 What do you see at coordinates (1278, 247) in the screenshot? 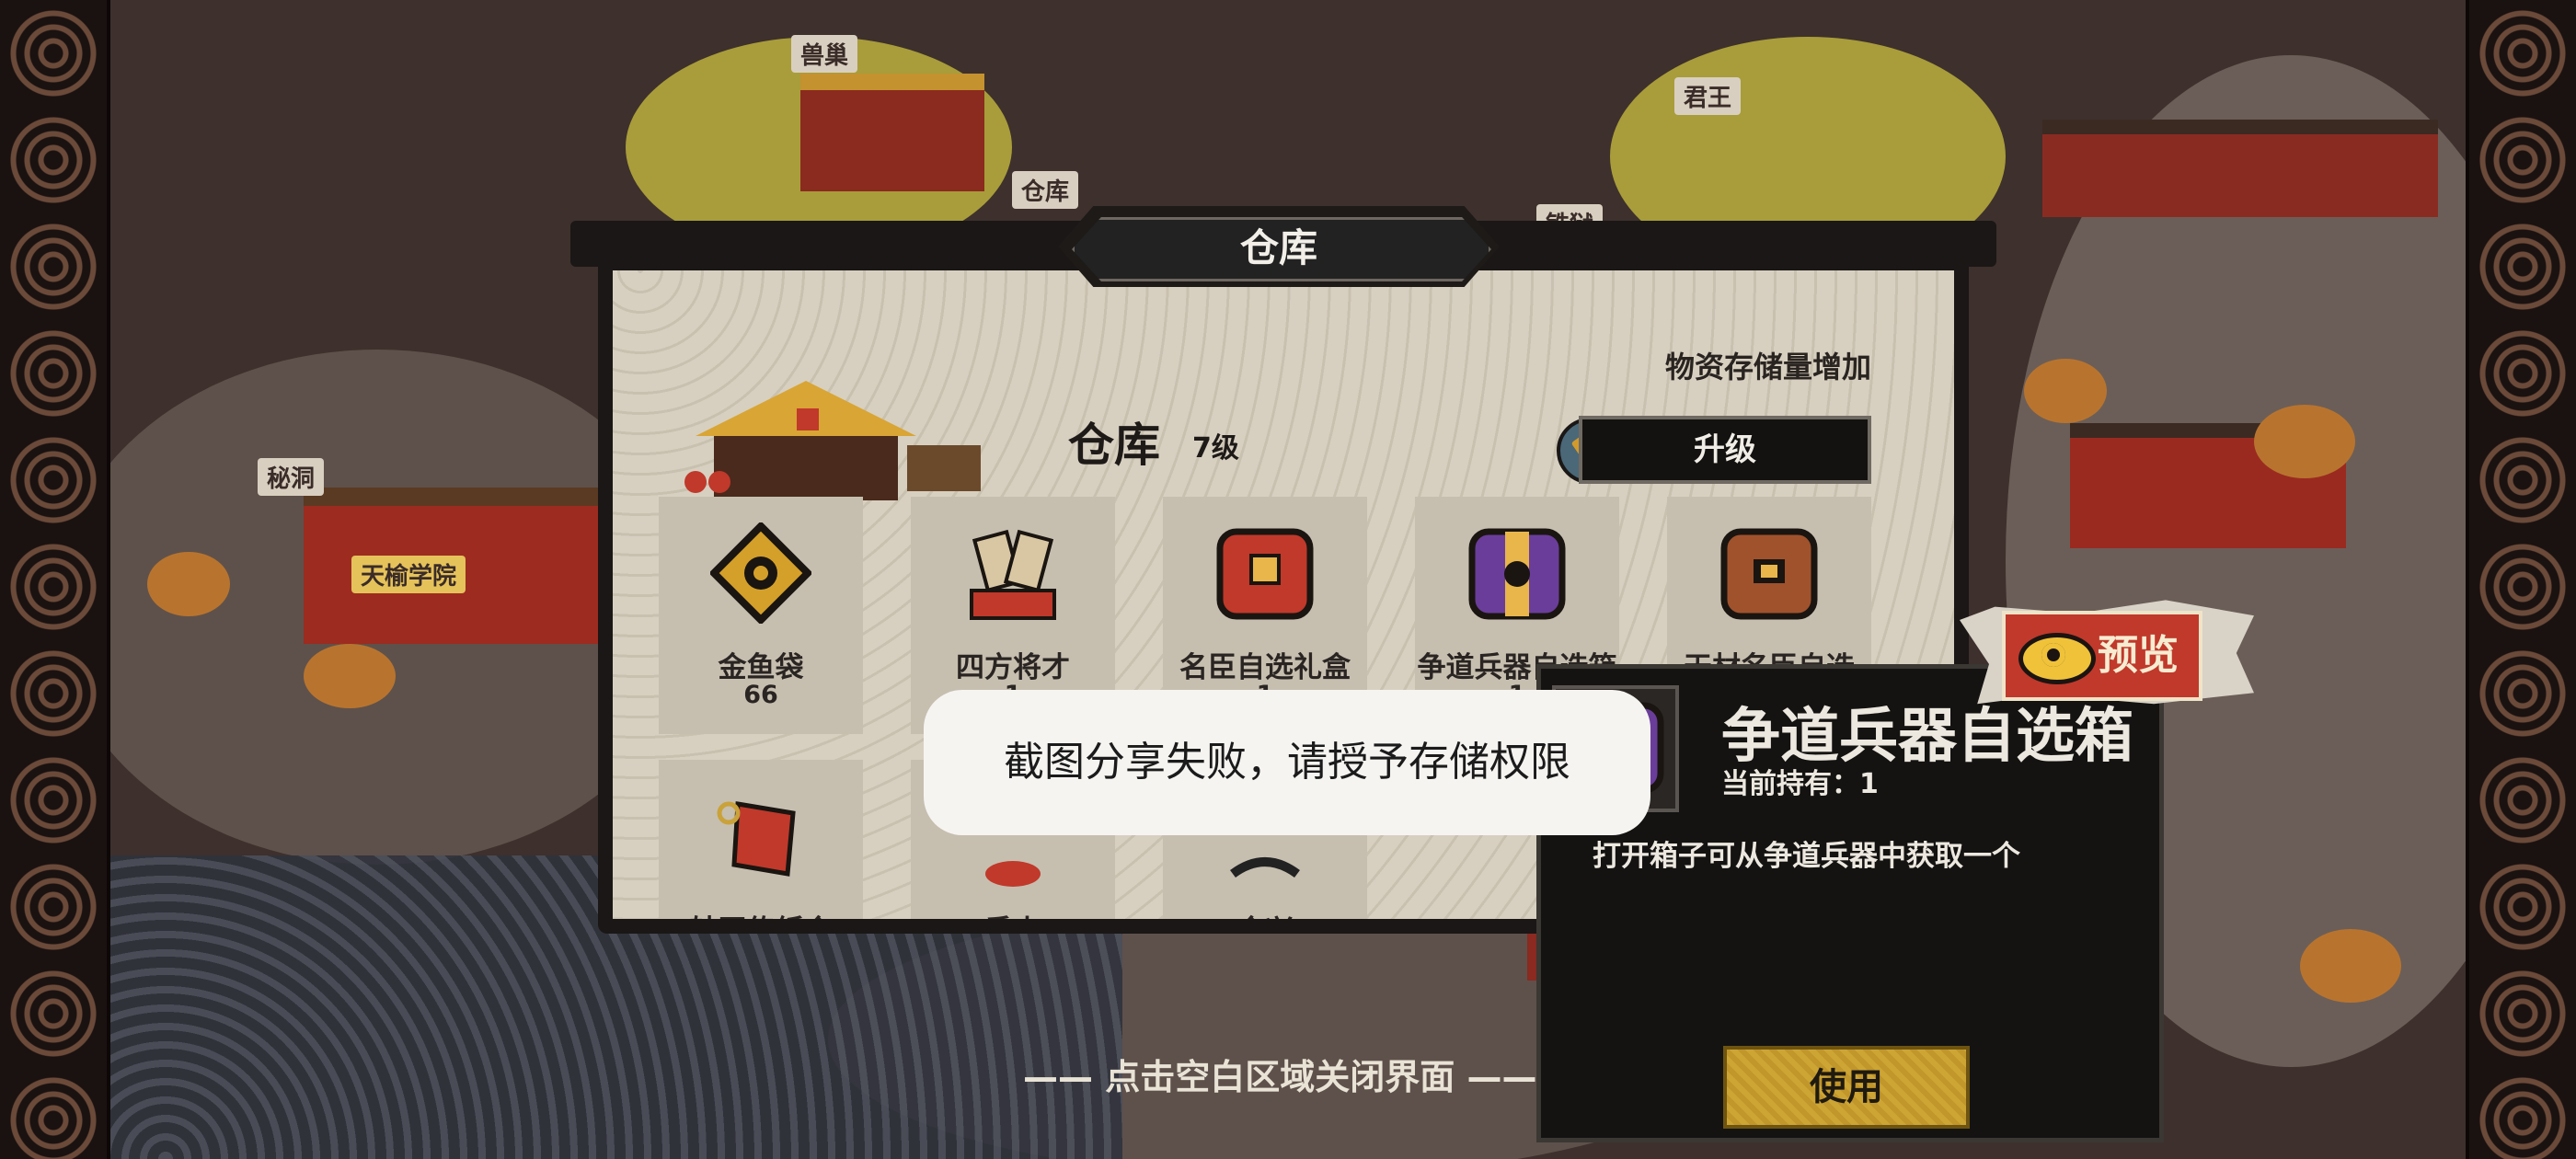
I see `panel-title: 仓库` at bounding box center [1278, 247].